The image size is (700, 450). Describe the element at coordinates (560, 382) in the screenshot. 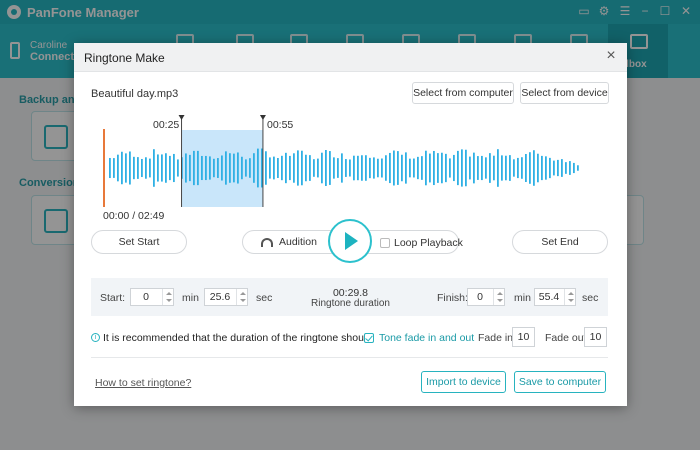

I see `save-to-computer-button: Save to computer` at that location.